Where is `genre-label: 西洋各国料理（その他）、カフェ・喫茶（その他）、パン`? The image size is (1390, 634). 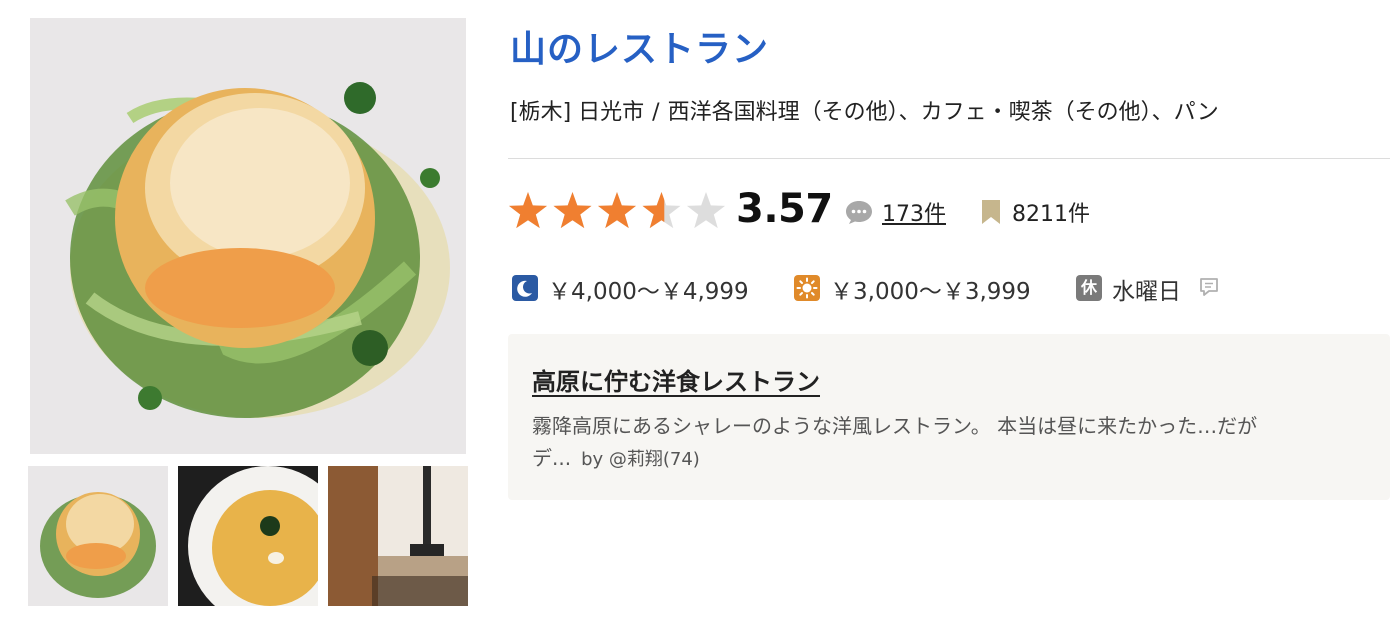
genre-label: 西洋各国料理（その他）、カフェ・喫茶（その他）、パン is located at coordinates (943, 112).